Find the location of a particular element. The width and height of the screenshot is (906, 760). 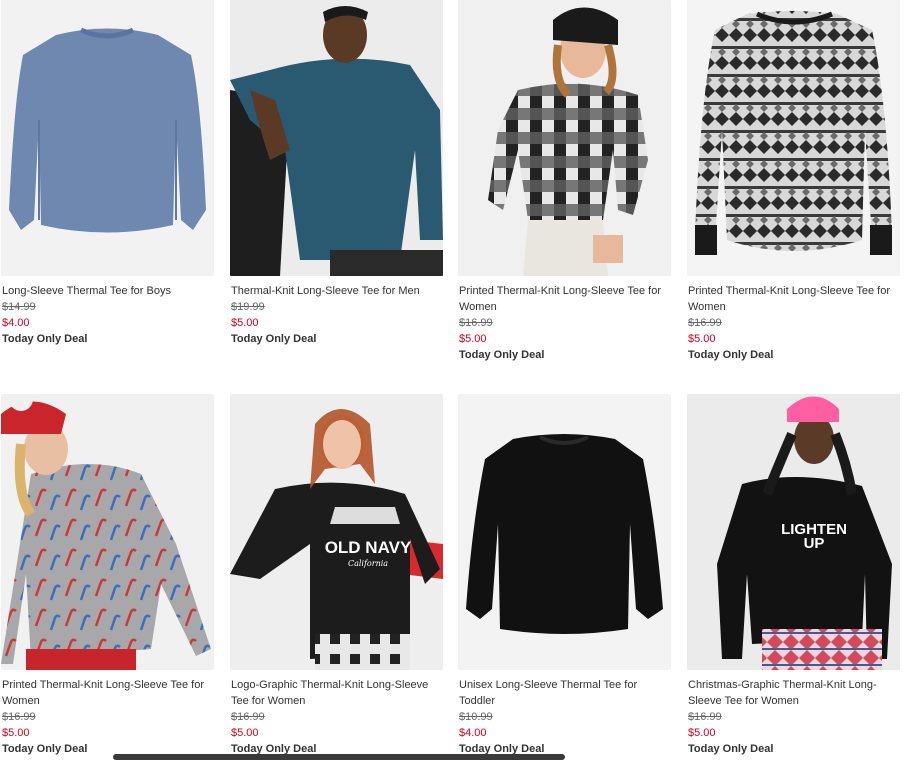

product-image: OLD NAVY California is located at coordinates (336, 532).